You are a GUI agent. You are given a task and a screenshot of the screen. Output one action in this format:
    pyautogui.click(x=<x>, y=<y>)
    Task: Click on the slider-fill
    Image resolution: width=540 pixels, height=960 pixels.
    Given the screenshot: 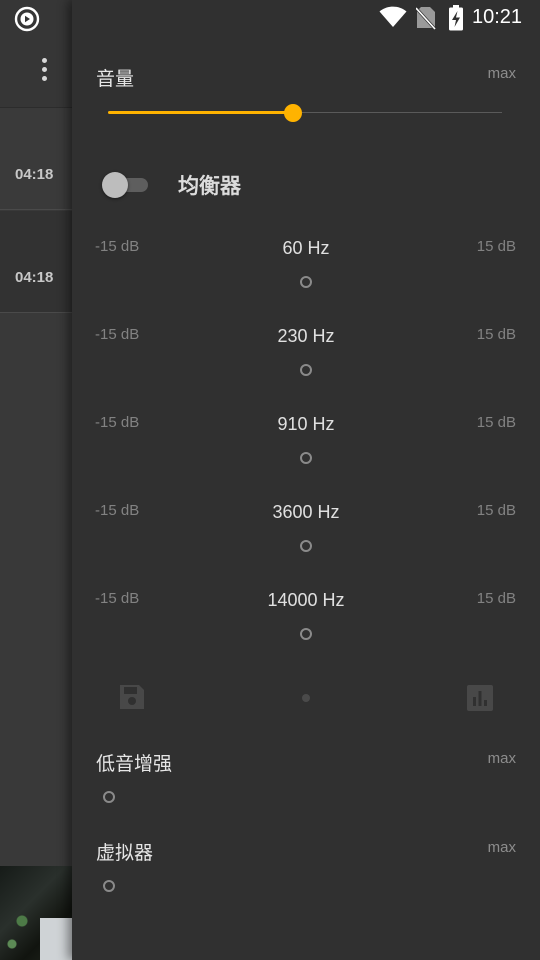 What is the action you would take?
    pyautogui.click(x=201, y=112)
    